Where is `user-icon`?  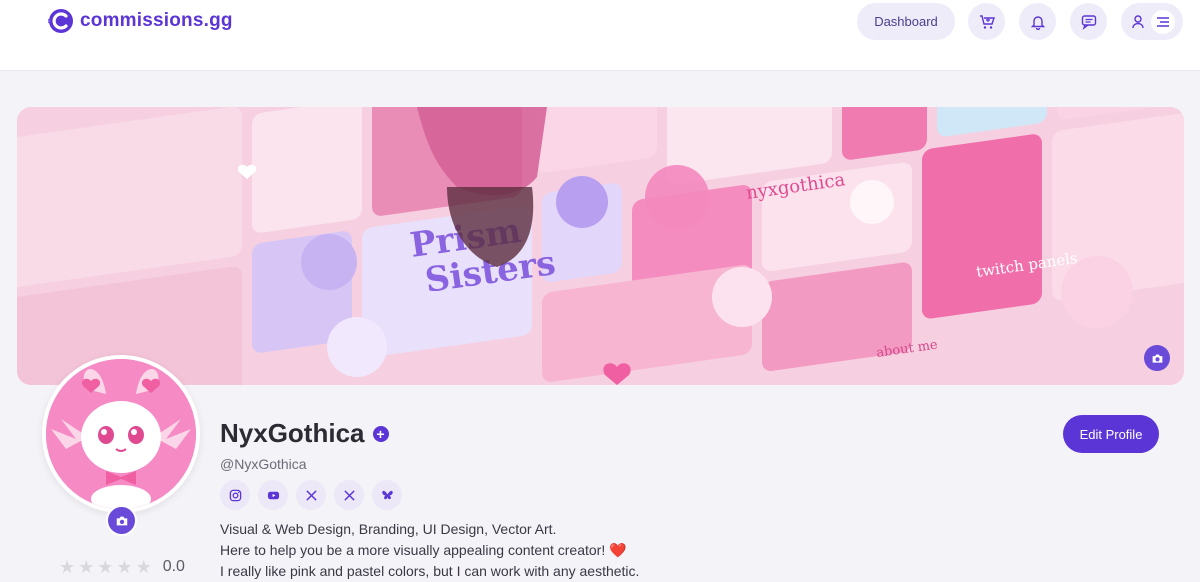
user-icon is located at coordinates (1137, 21).